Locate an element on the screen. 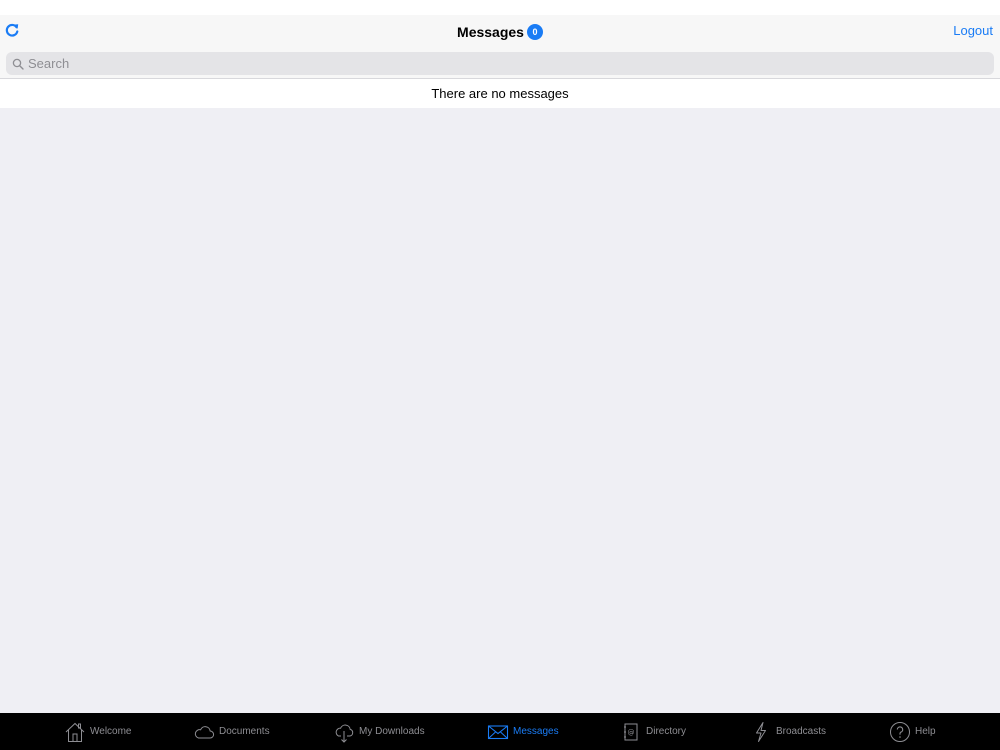 The image size is (1000, 750). title-group: Messages 0 is located at coordinates (500, 31).